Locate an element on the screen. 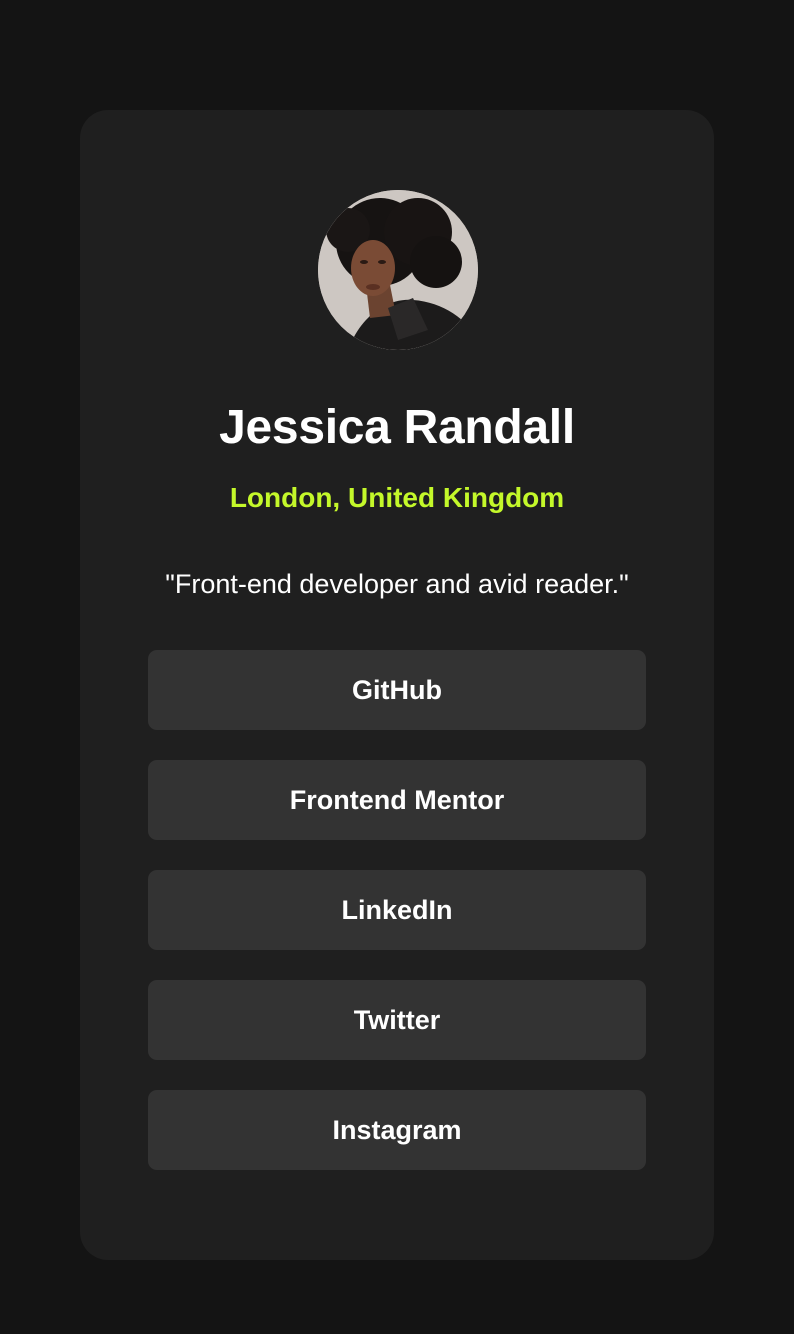  linkedin-link-button: LinkedIn is located at coordinates (397, 910).